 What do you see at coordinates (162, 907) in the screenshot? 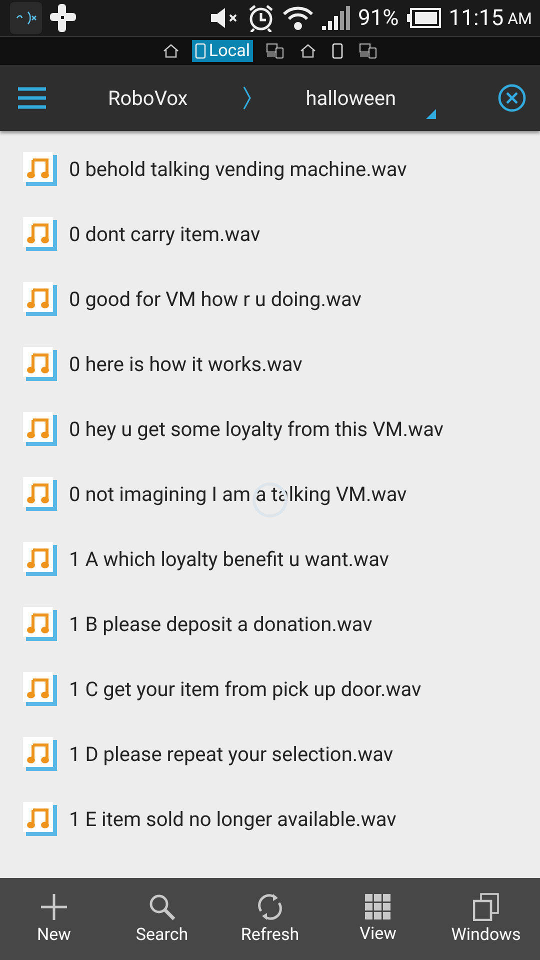
I see `search-icon` at bounding box center [162, 907].